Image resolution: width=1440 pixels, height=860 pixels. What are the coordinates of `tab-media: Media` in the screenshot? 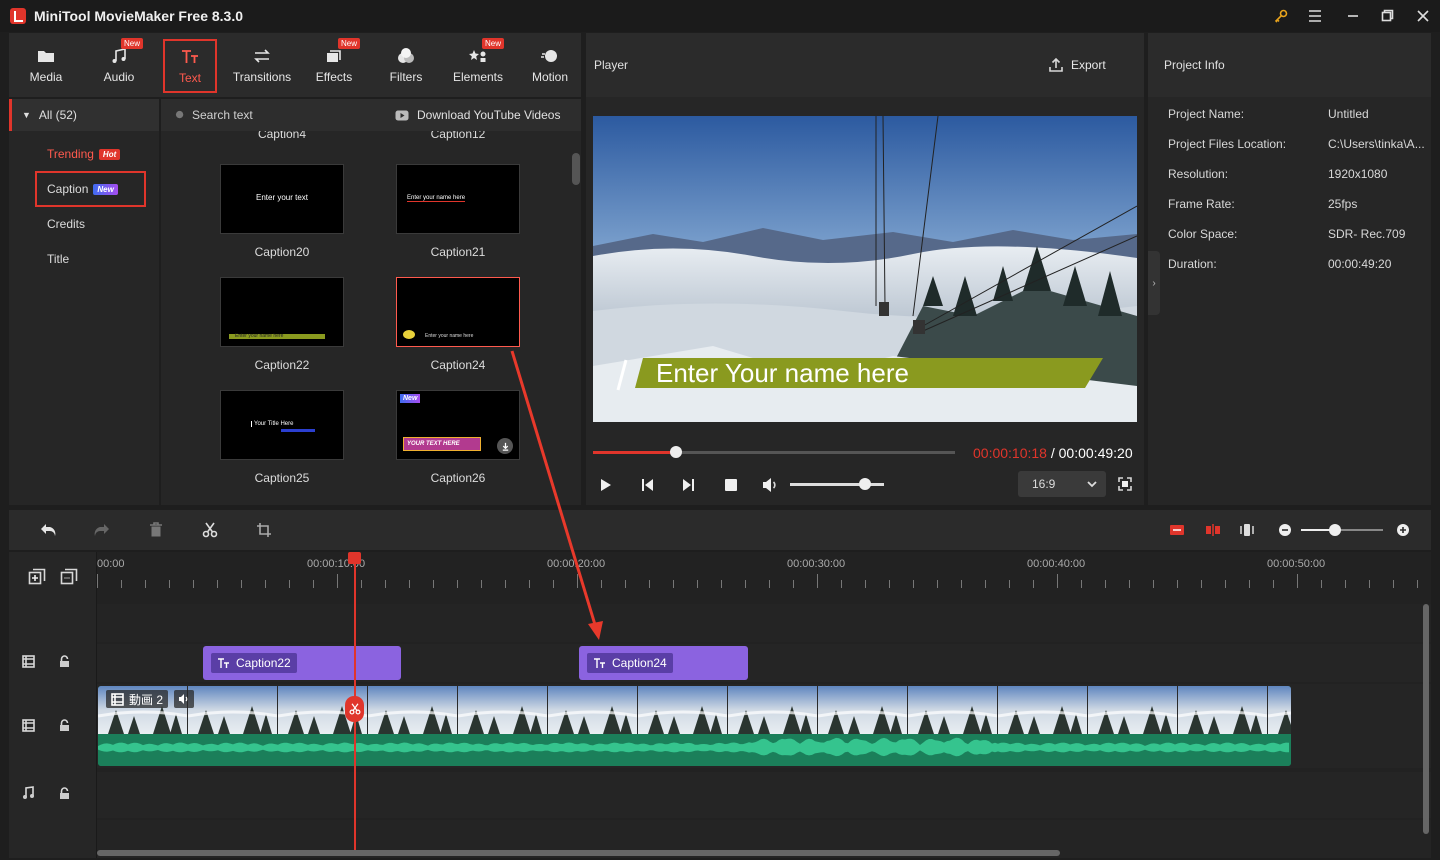 It's located at (46, 65).